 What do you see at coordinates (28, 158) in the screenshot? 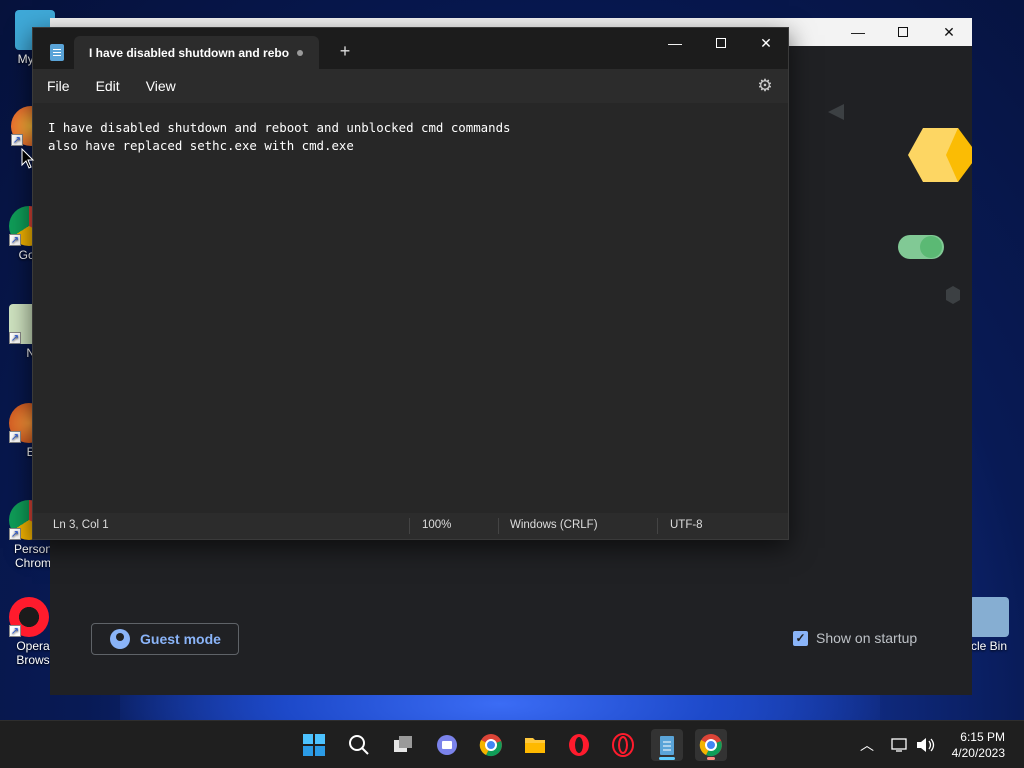
I see `mouse-cursor-icon` at bounding box center [28, 158].